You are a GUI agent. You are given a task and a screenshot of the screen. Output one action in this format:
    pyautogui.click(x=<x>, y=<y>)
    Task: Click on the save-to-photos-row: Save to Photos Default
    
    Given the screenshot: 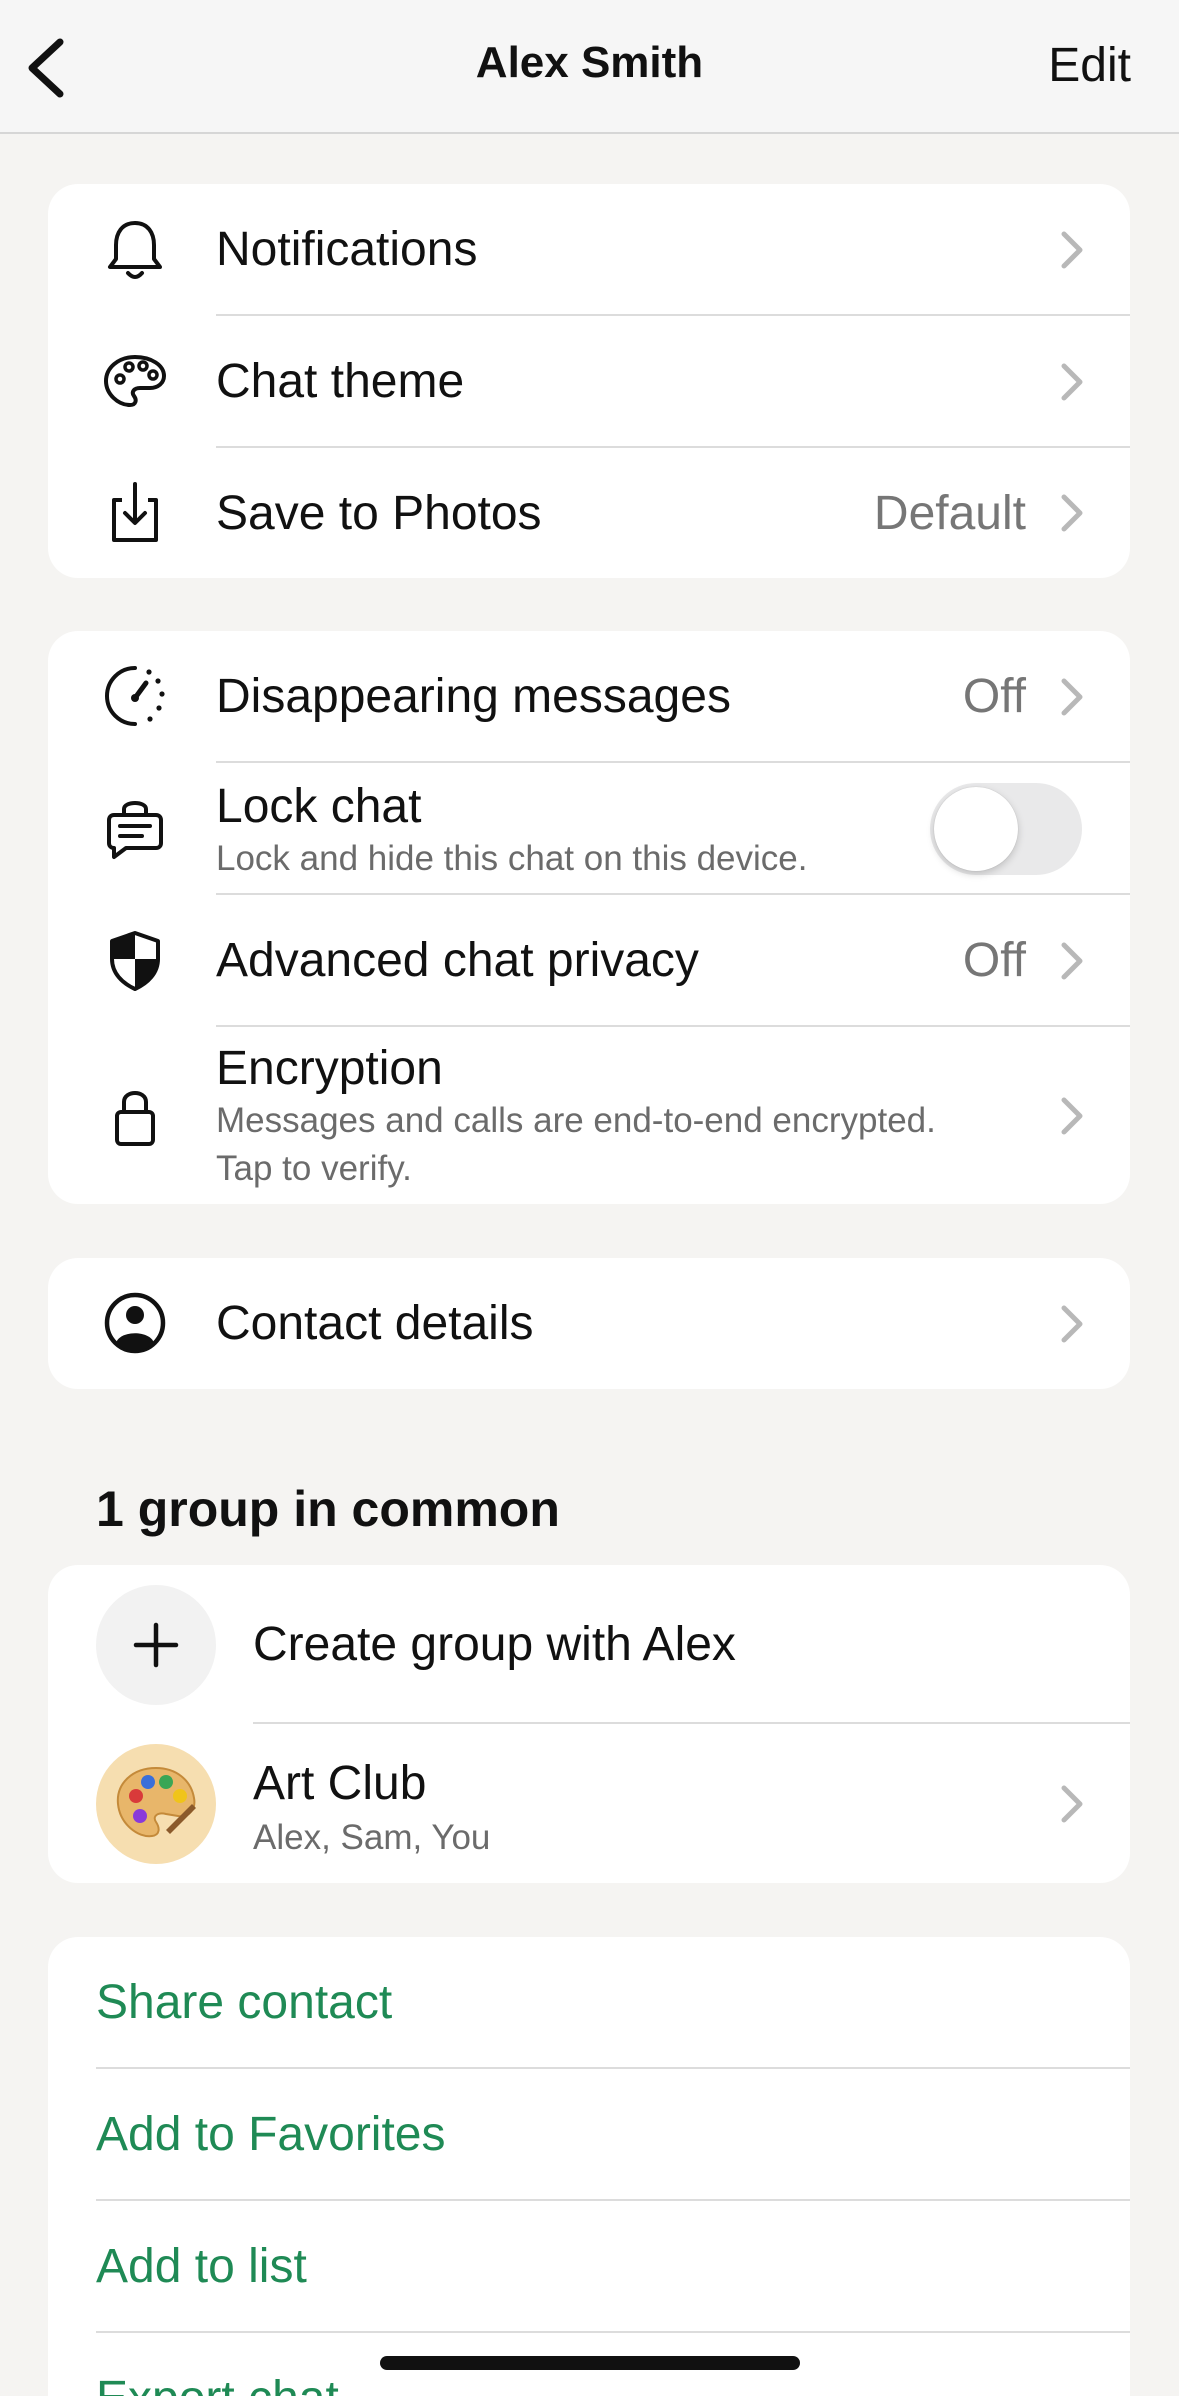 What is the action you would take?
    pyautogui.click(x=589, y=513)
    